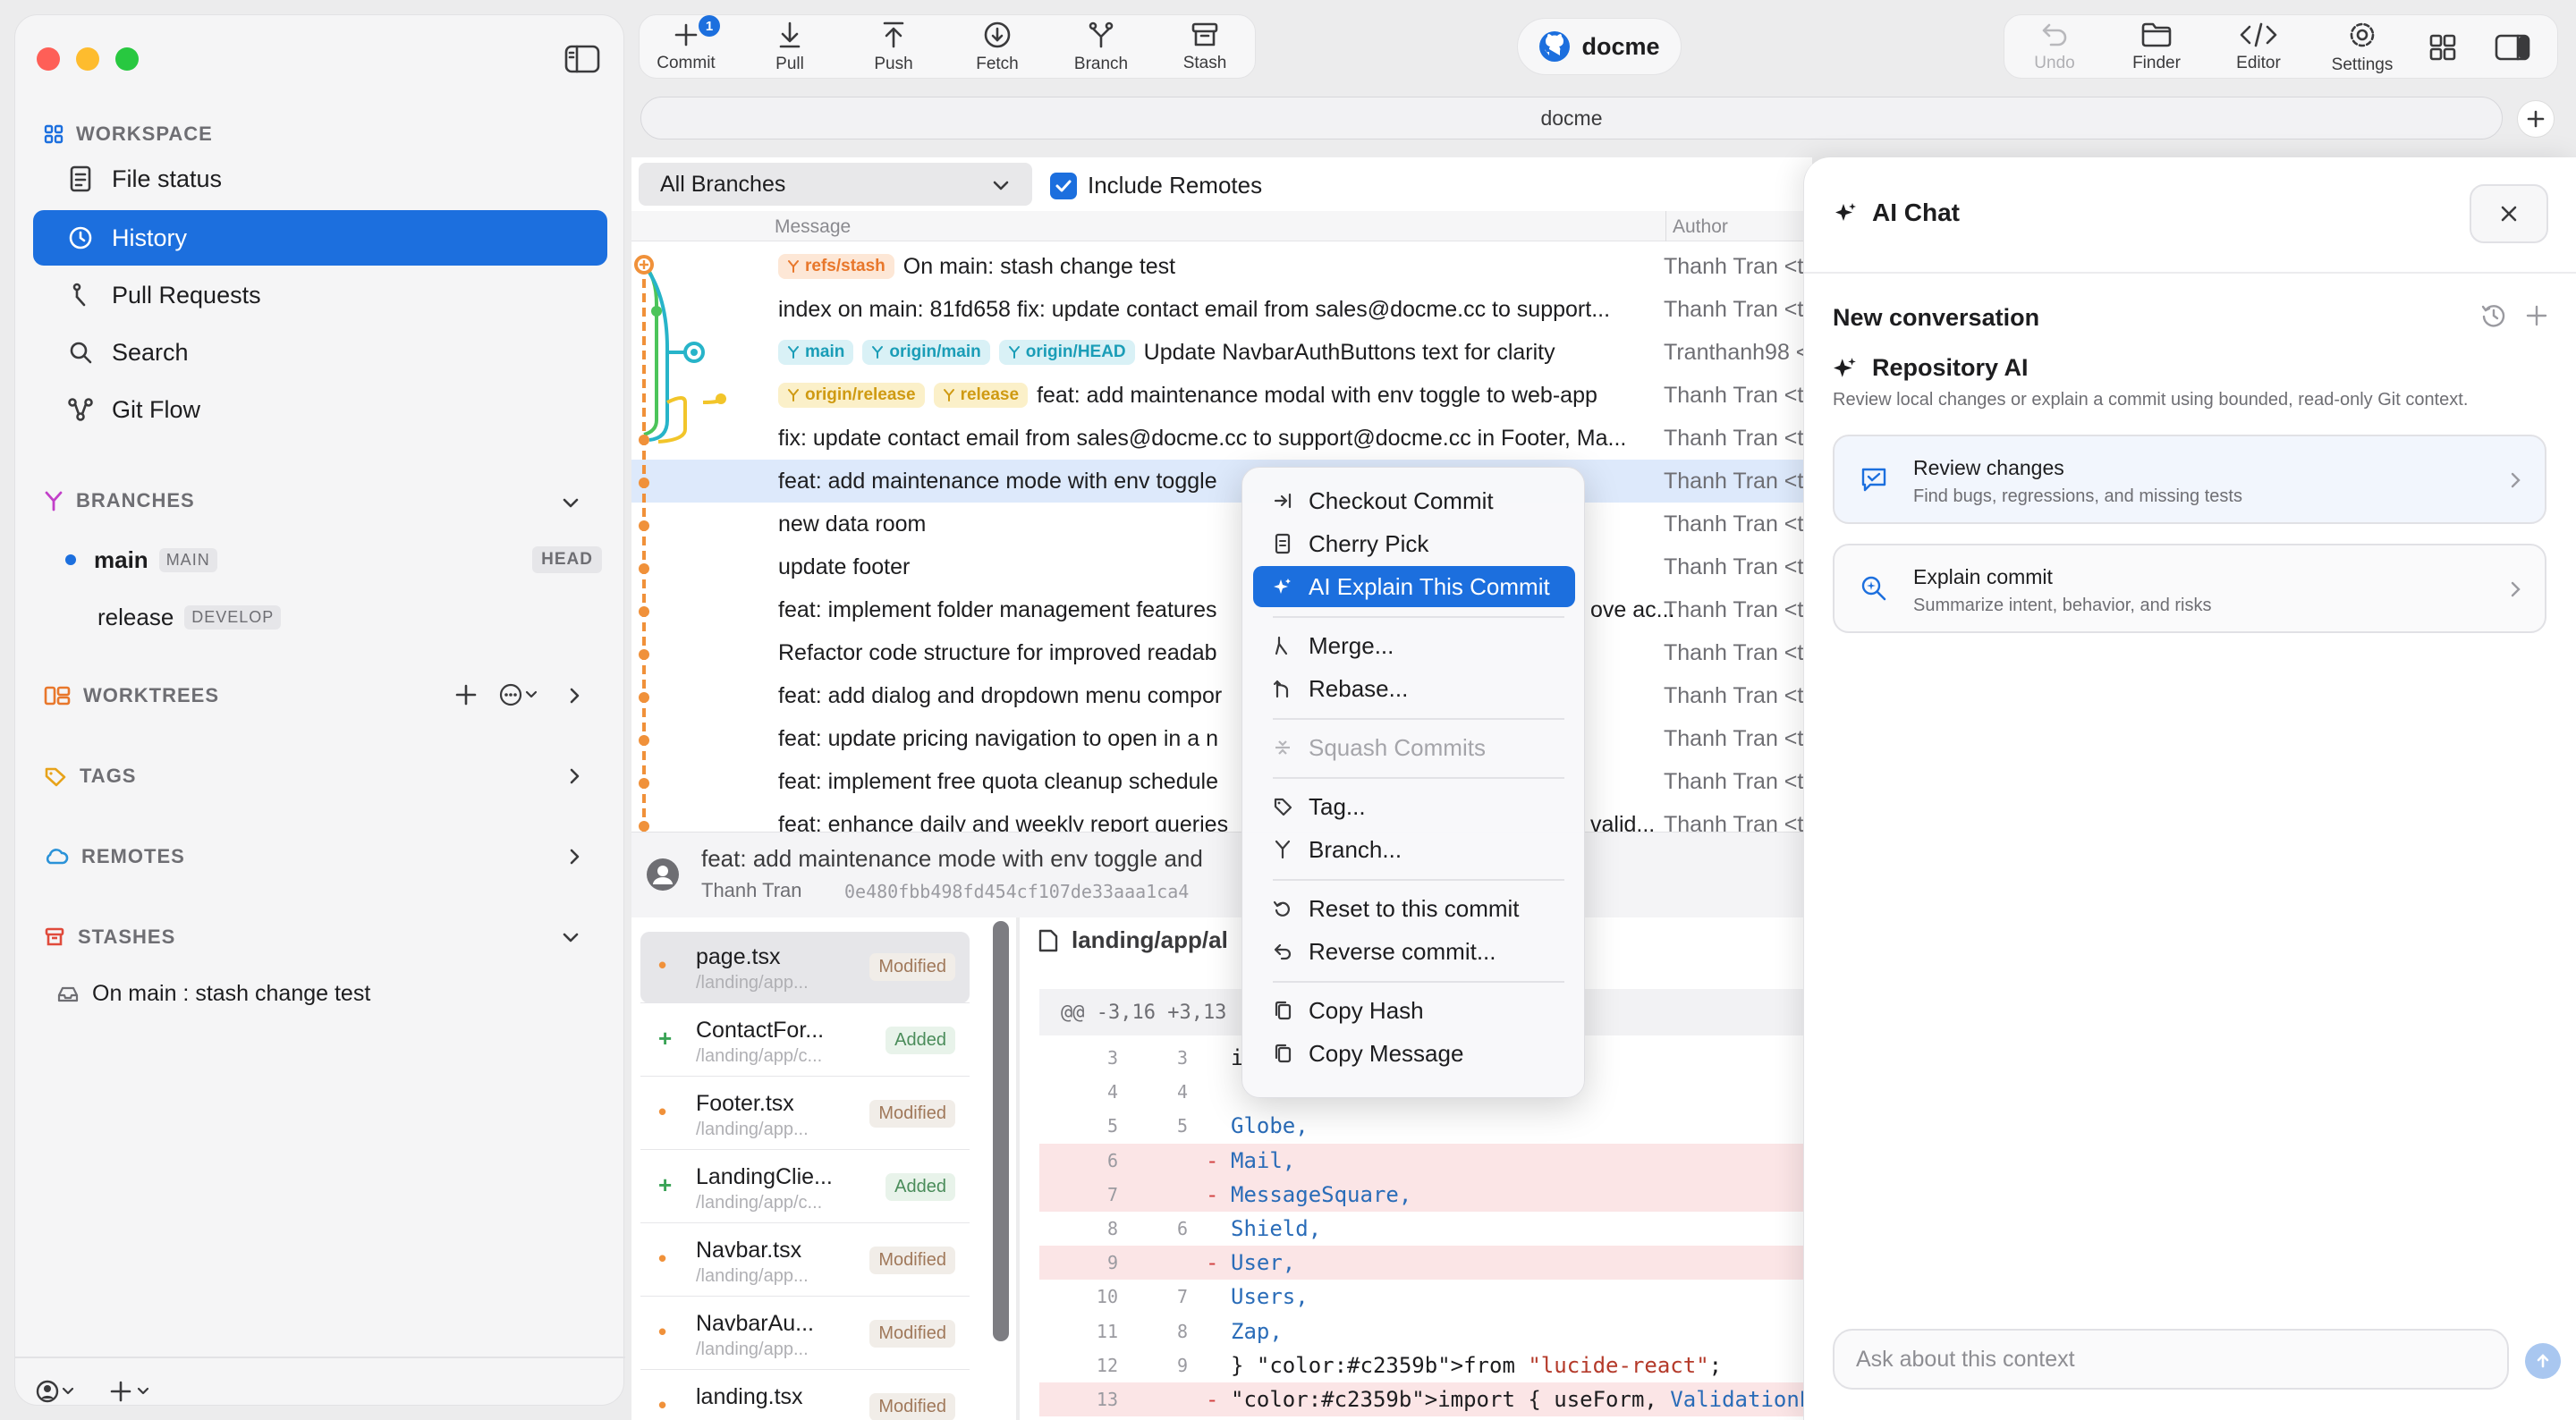 The image size is (2576, 1420). Describe the element at coordinates (835, 185) in the screenshot. I see `branch-filter-select: All Branches` at that location.